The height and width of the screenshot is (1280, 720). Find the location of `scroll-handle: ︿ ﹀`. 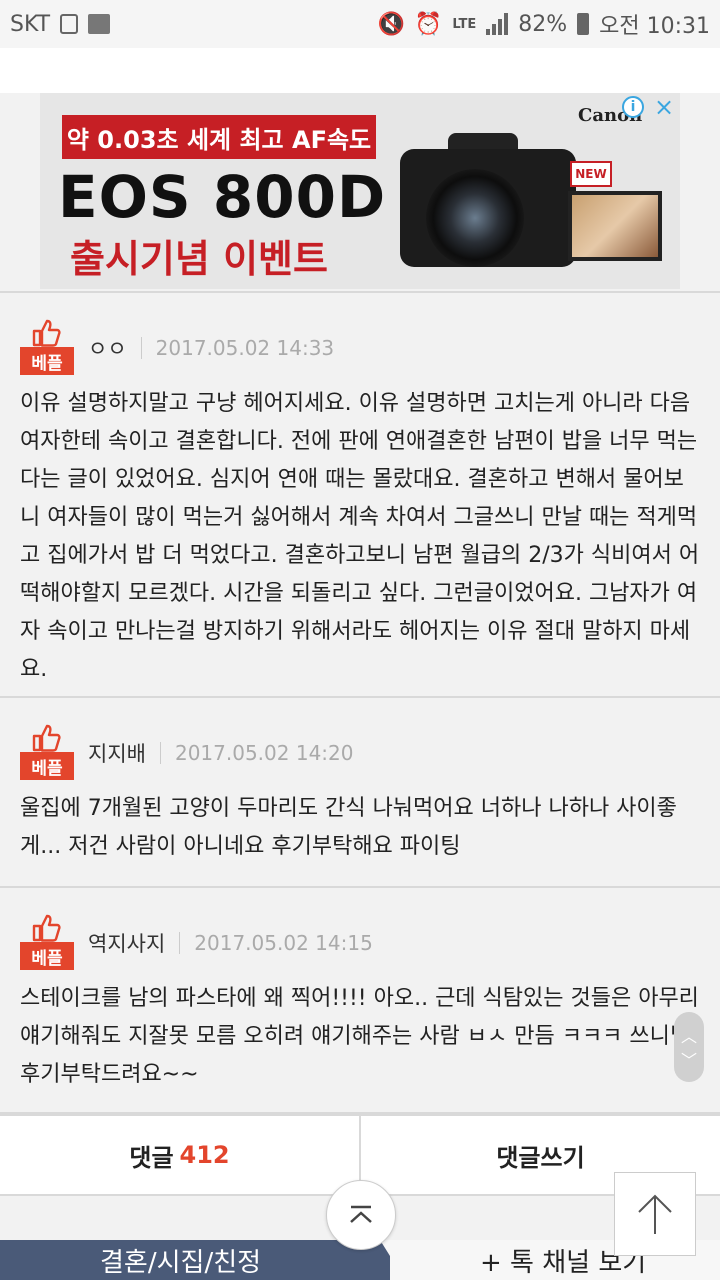

scroll-handle: ︿ ﹀ is located at coordinates (689, 1047).